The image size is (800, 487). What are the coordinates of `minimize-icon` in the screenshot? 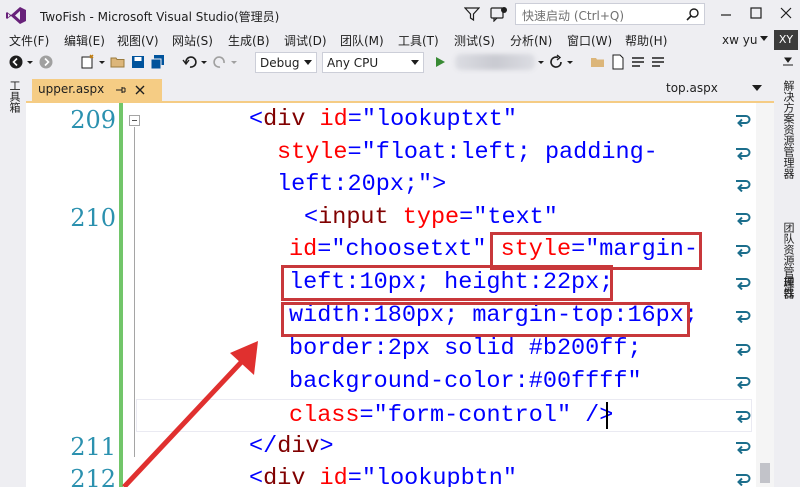 It's located at (726, 13).